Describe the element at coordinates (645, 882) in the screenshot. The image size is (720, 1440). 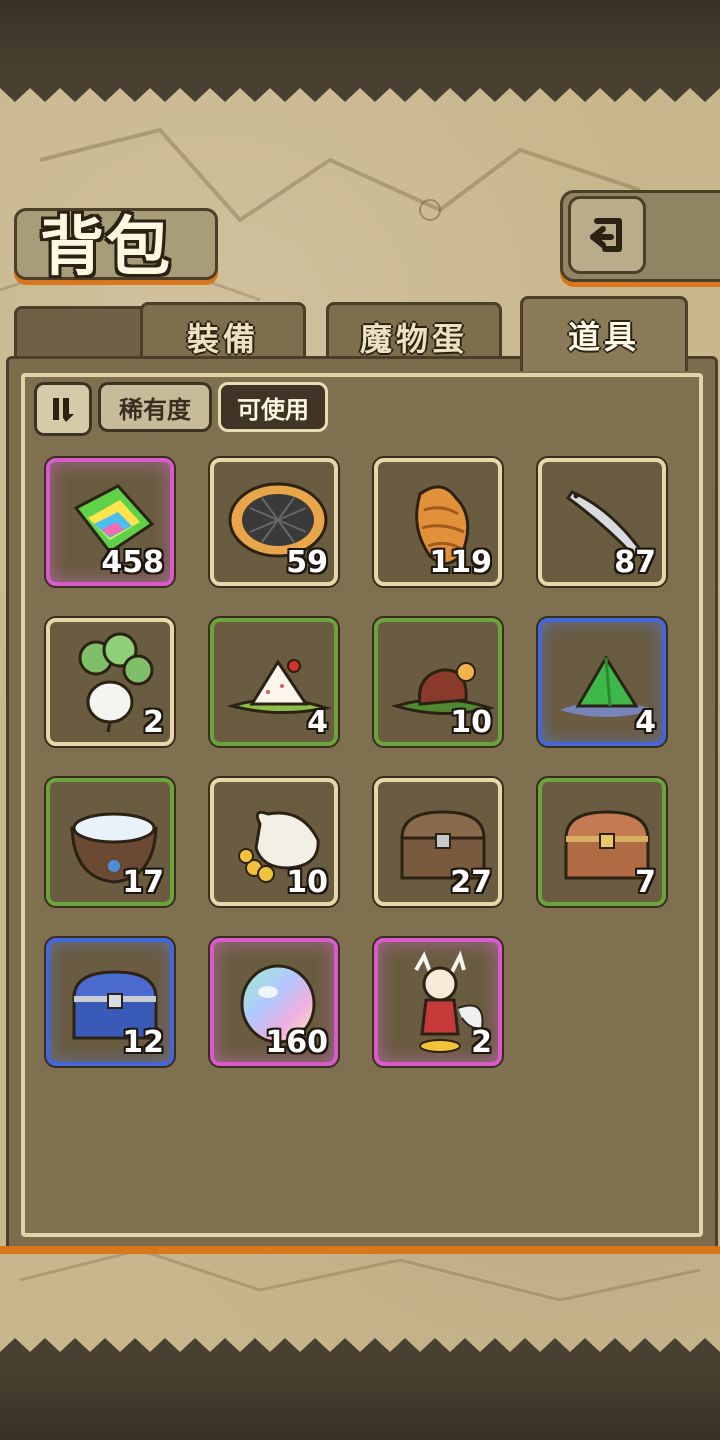
I see `item-count: 7` at that location.